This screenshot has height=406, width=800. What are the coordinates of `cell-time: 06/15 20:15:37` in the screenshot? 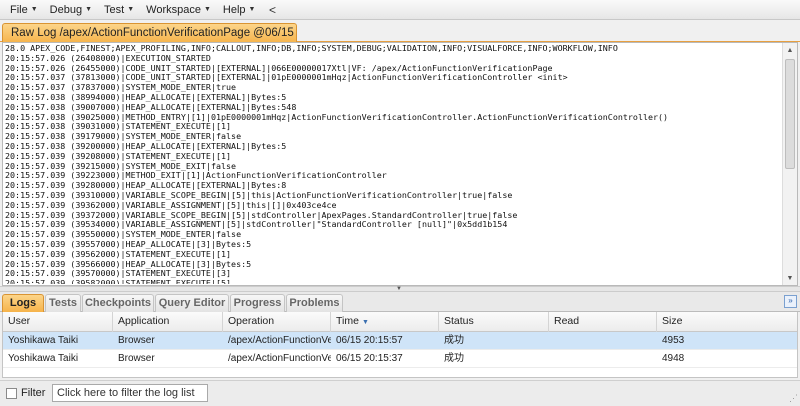 It's located at (369, 358).